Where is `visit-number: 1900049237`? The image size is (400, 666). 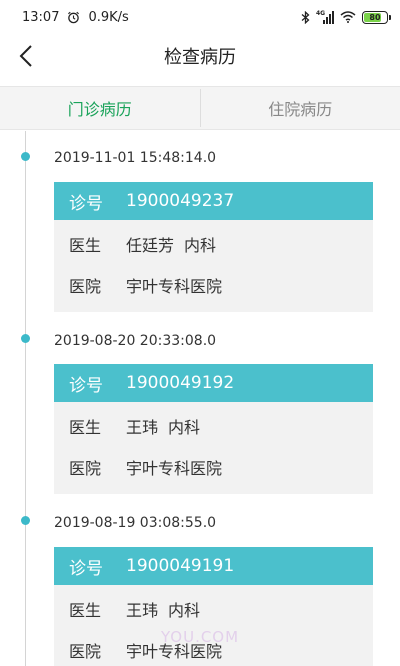 visit-number: 1900049237 is located at coordinates (180, 201).